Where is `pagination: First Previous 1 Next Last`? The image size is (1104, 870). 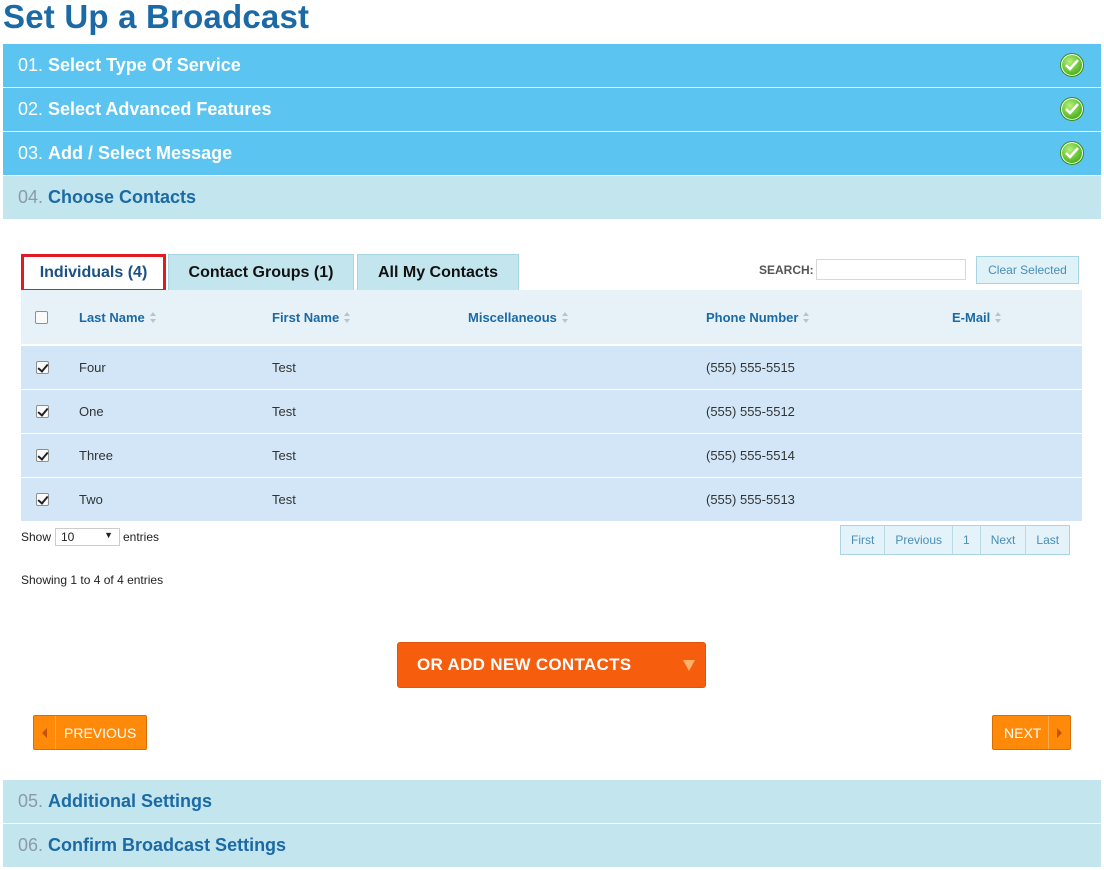 pagination: First Previous 1 Next Last is located at coordinates (955, 540).